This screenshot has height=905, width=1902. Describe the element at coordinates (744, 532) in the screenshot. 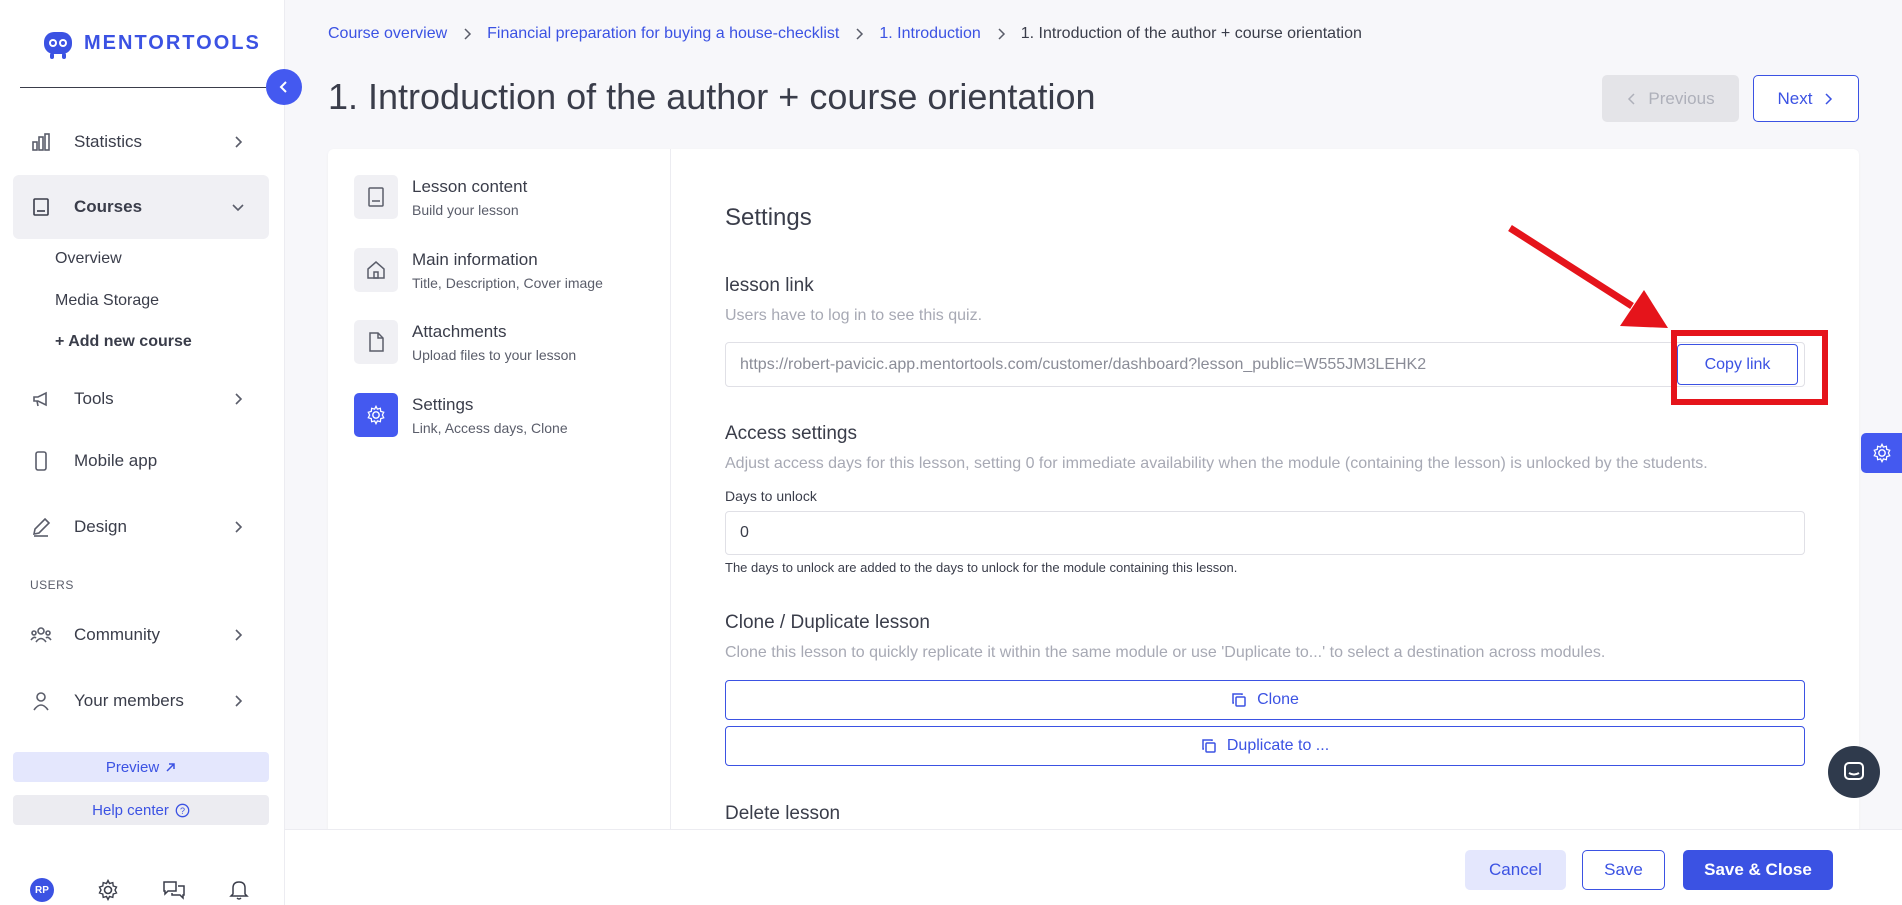

I see `days-to-unlock-value: 0` at that location.